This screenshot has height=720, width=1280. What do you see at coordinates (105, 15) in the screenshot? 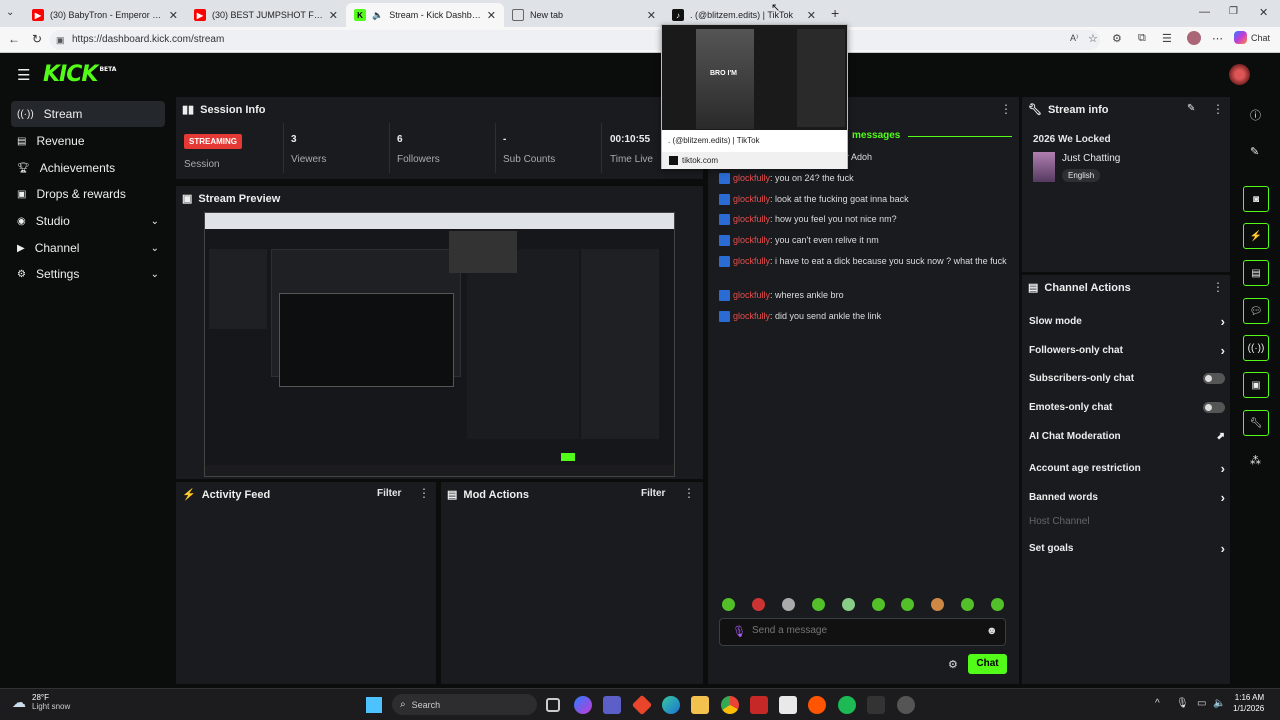
I see `browser-tab-1: ▶ (30) BabyTron - Emperor of the Ur ✕` at bounding box center [105, 15].